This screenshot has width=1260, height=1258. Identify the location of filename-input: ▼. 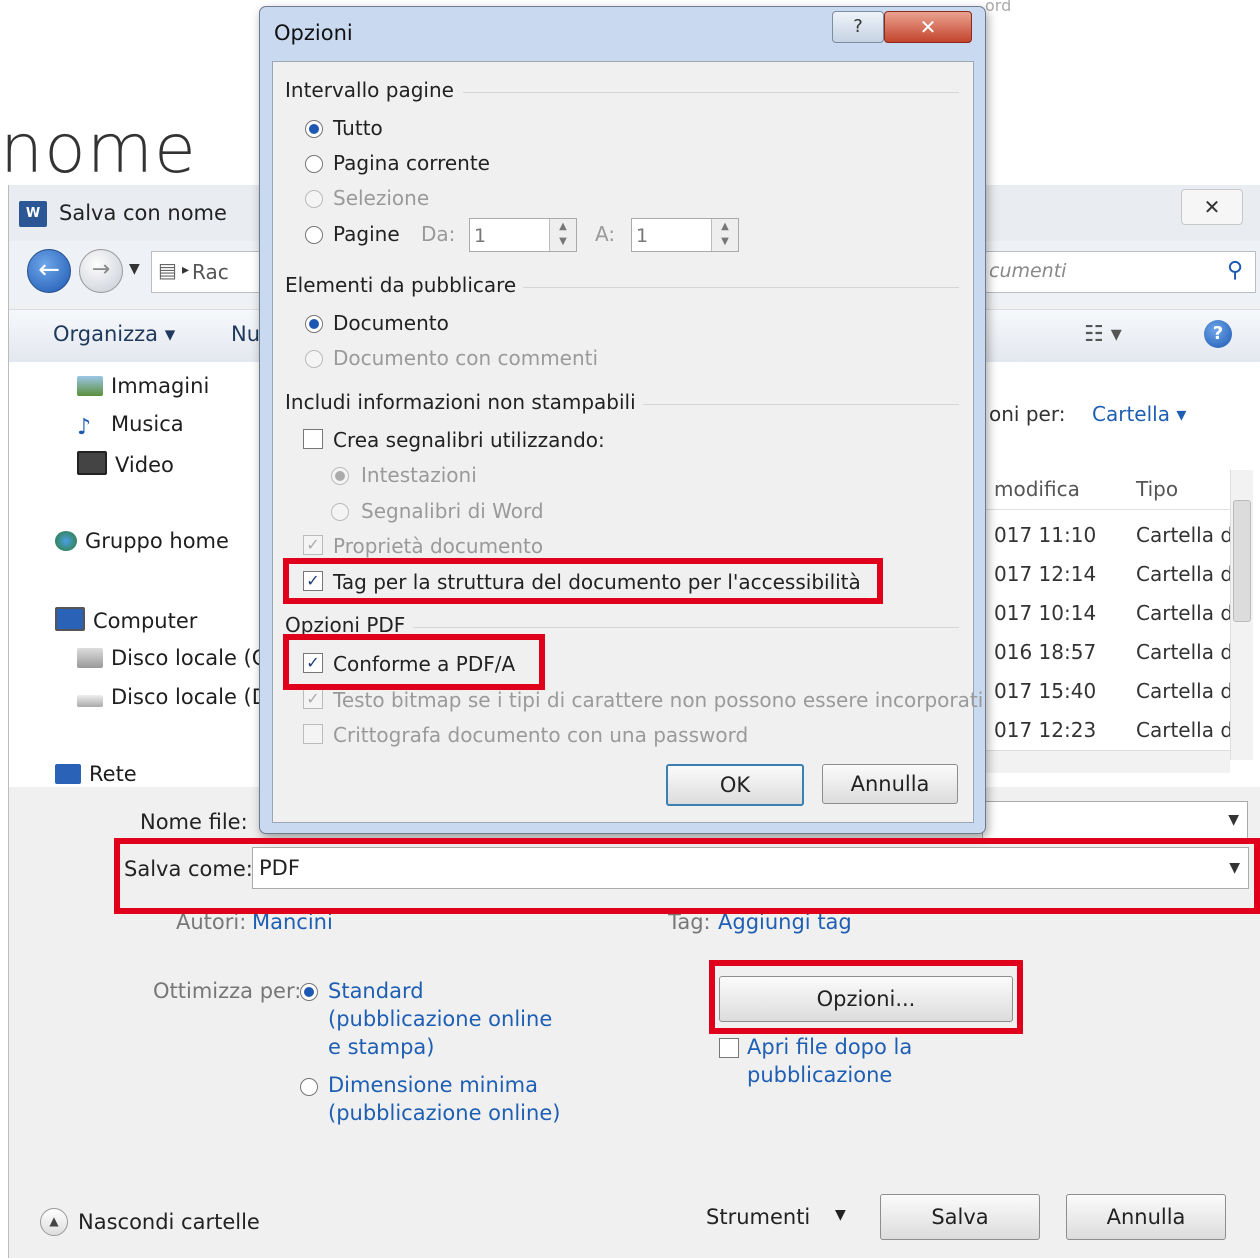
(1115, 820).